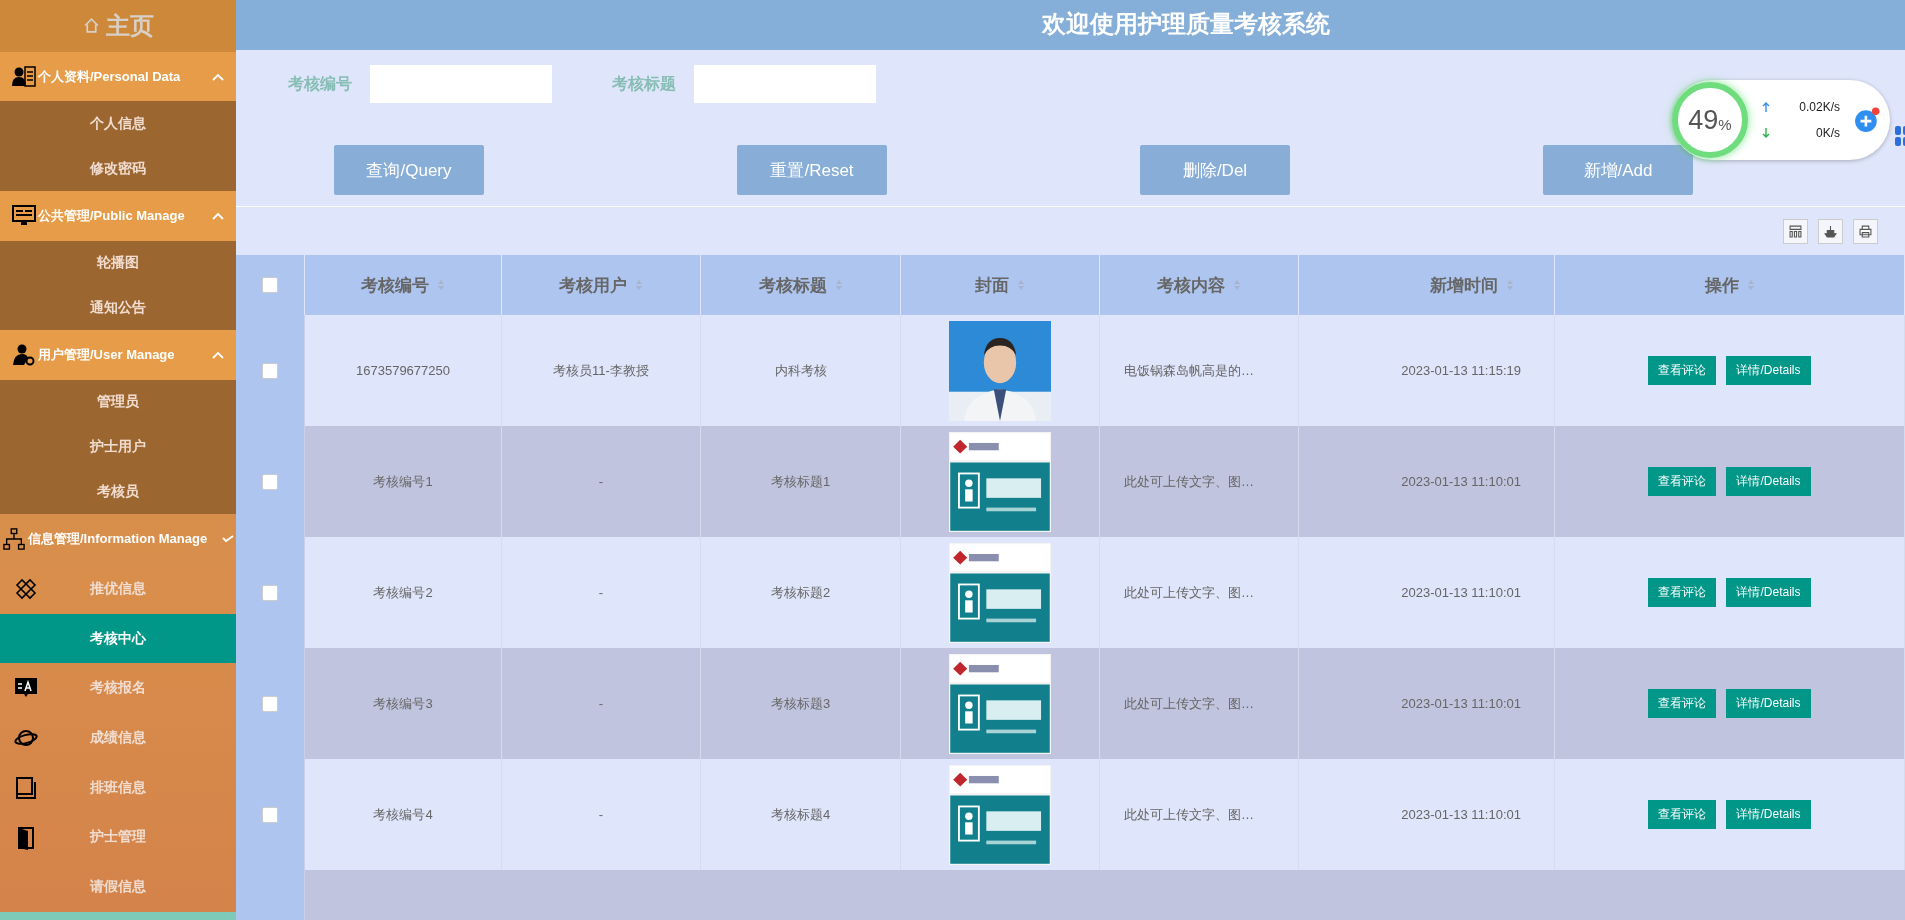 This screenshot has width=1905, height=920. What do you see at coordinates (1710, 120) in the screenshot?
I see `percent-badge: 49%` at bounding box center [1710, 120].